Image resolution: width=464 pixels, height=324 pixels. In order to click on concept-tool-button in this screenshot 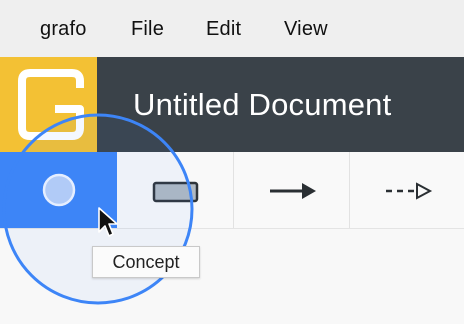, I will do `click(58, 190)`.